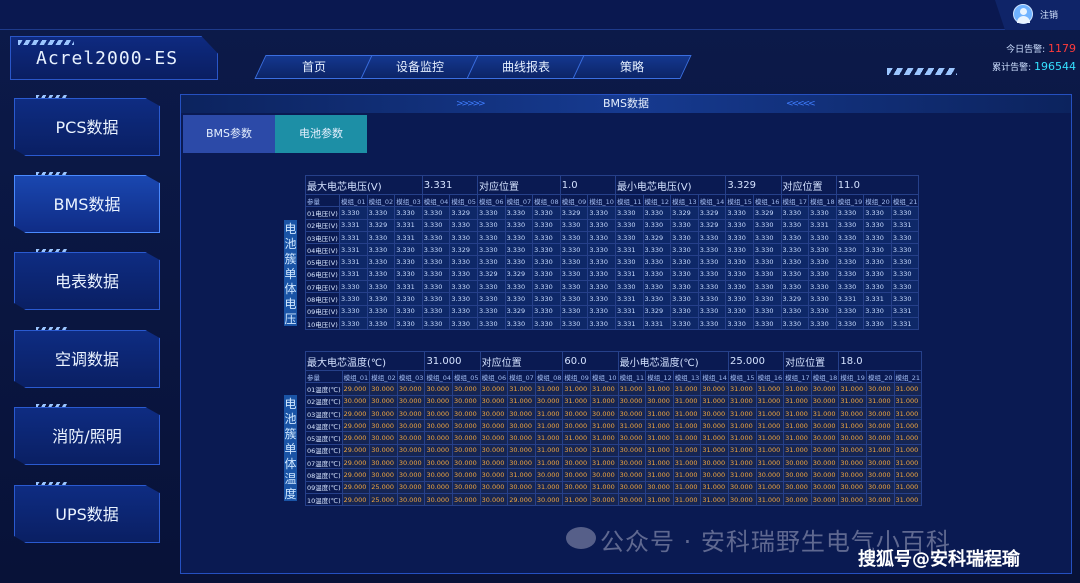 The width and height of the screenshot is (1080, 583). What do you see at coordinates (87, 127) in the screenshot?
I see `sidebar-item-pcs: PCS数据` at bounding box center [87, 127].